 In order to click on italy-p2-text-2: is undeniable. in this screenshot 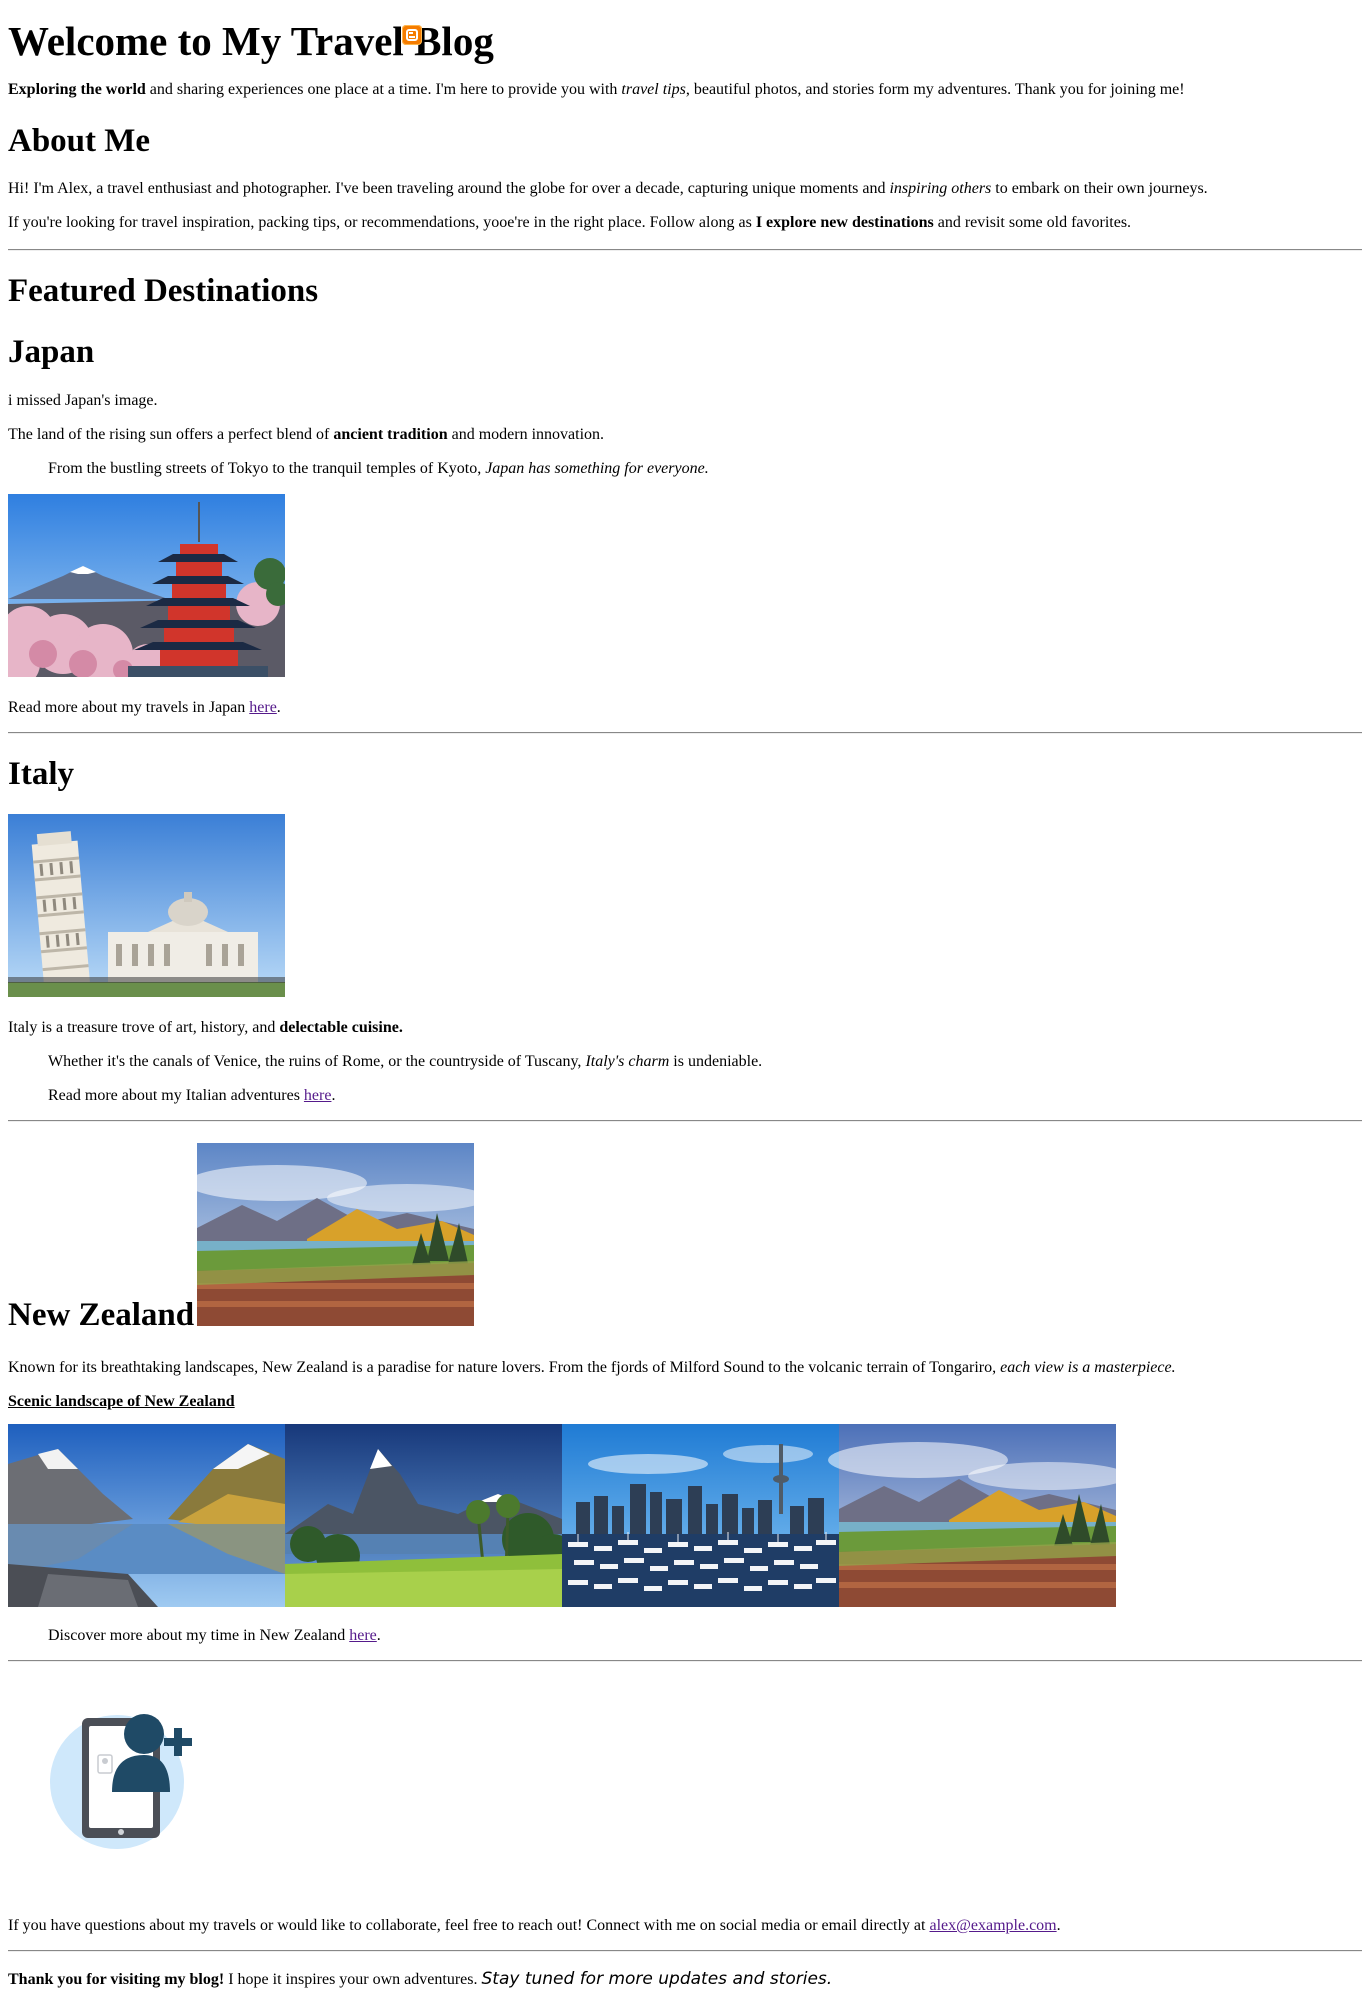, I will do `click(716, 1061)`.